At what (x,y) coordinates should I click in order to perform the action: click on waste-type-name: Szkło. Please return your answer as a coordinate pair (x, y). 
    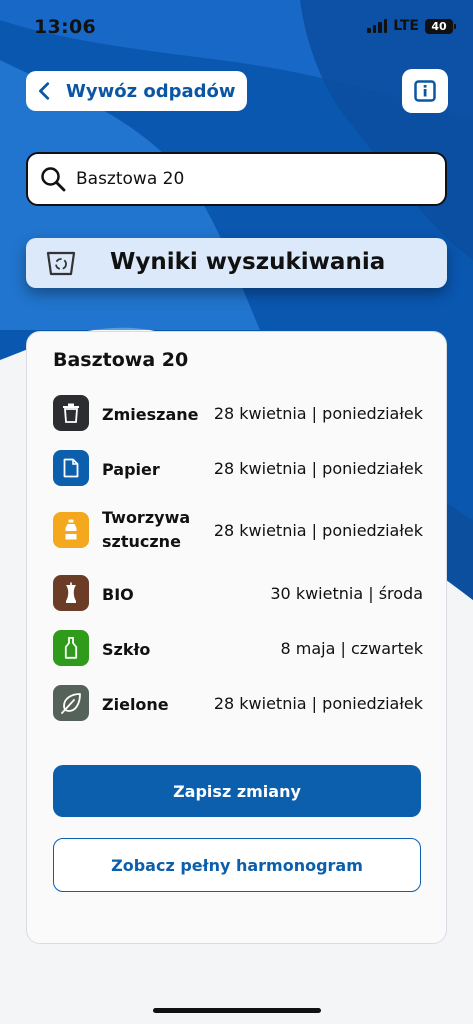
    Looking at the image, I should click on (126, 649).